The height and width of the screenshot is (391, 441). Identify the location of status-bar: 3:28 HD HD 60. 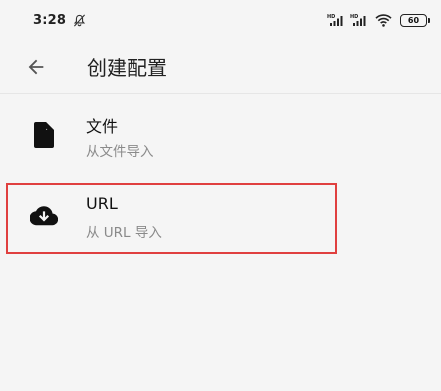
(220, 20).